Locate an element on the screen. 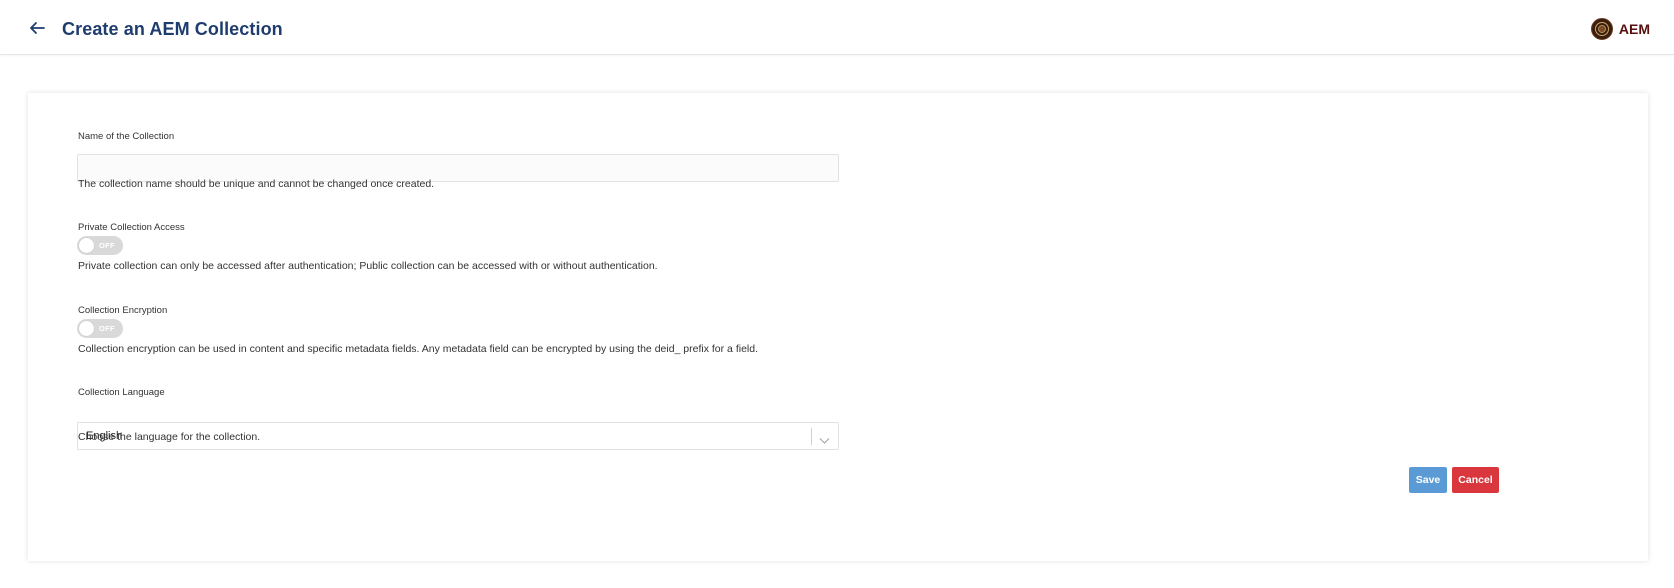 The width and height of the screenshot is (1674, 588). page-title: Create an AEM Collection is located at coordinates (172, 29).